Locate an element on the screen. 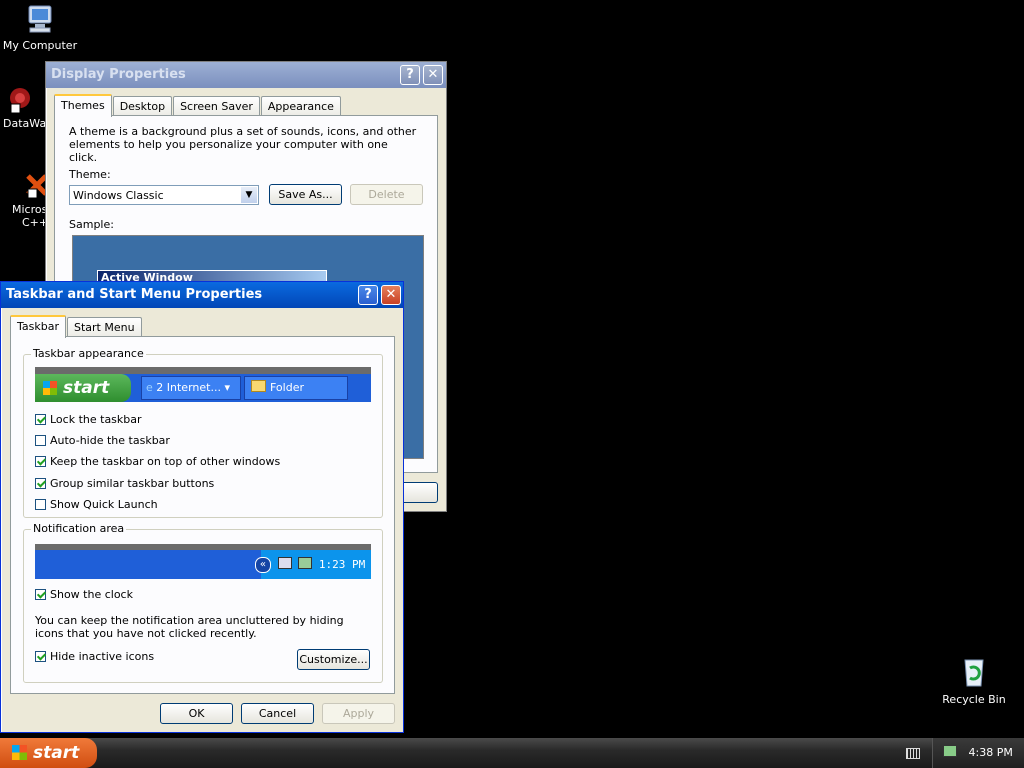 This screenshot has height=768, width=1024. checkbox-label: Keep the taskbar on top of other windows is located at coordinates (165, 461).